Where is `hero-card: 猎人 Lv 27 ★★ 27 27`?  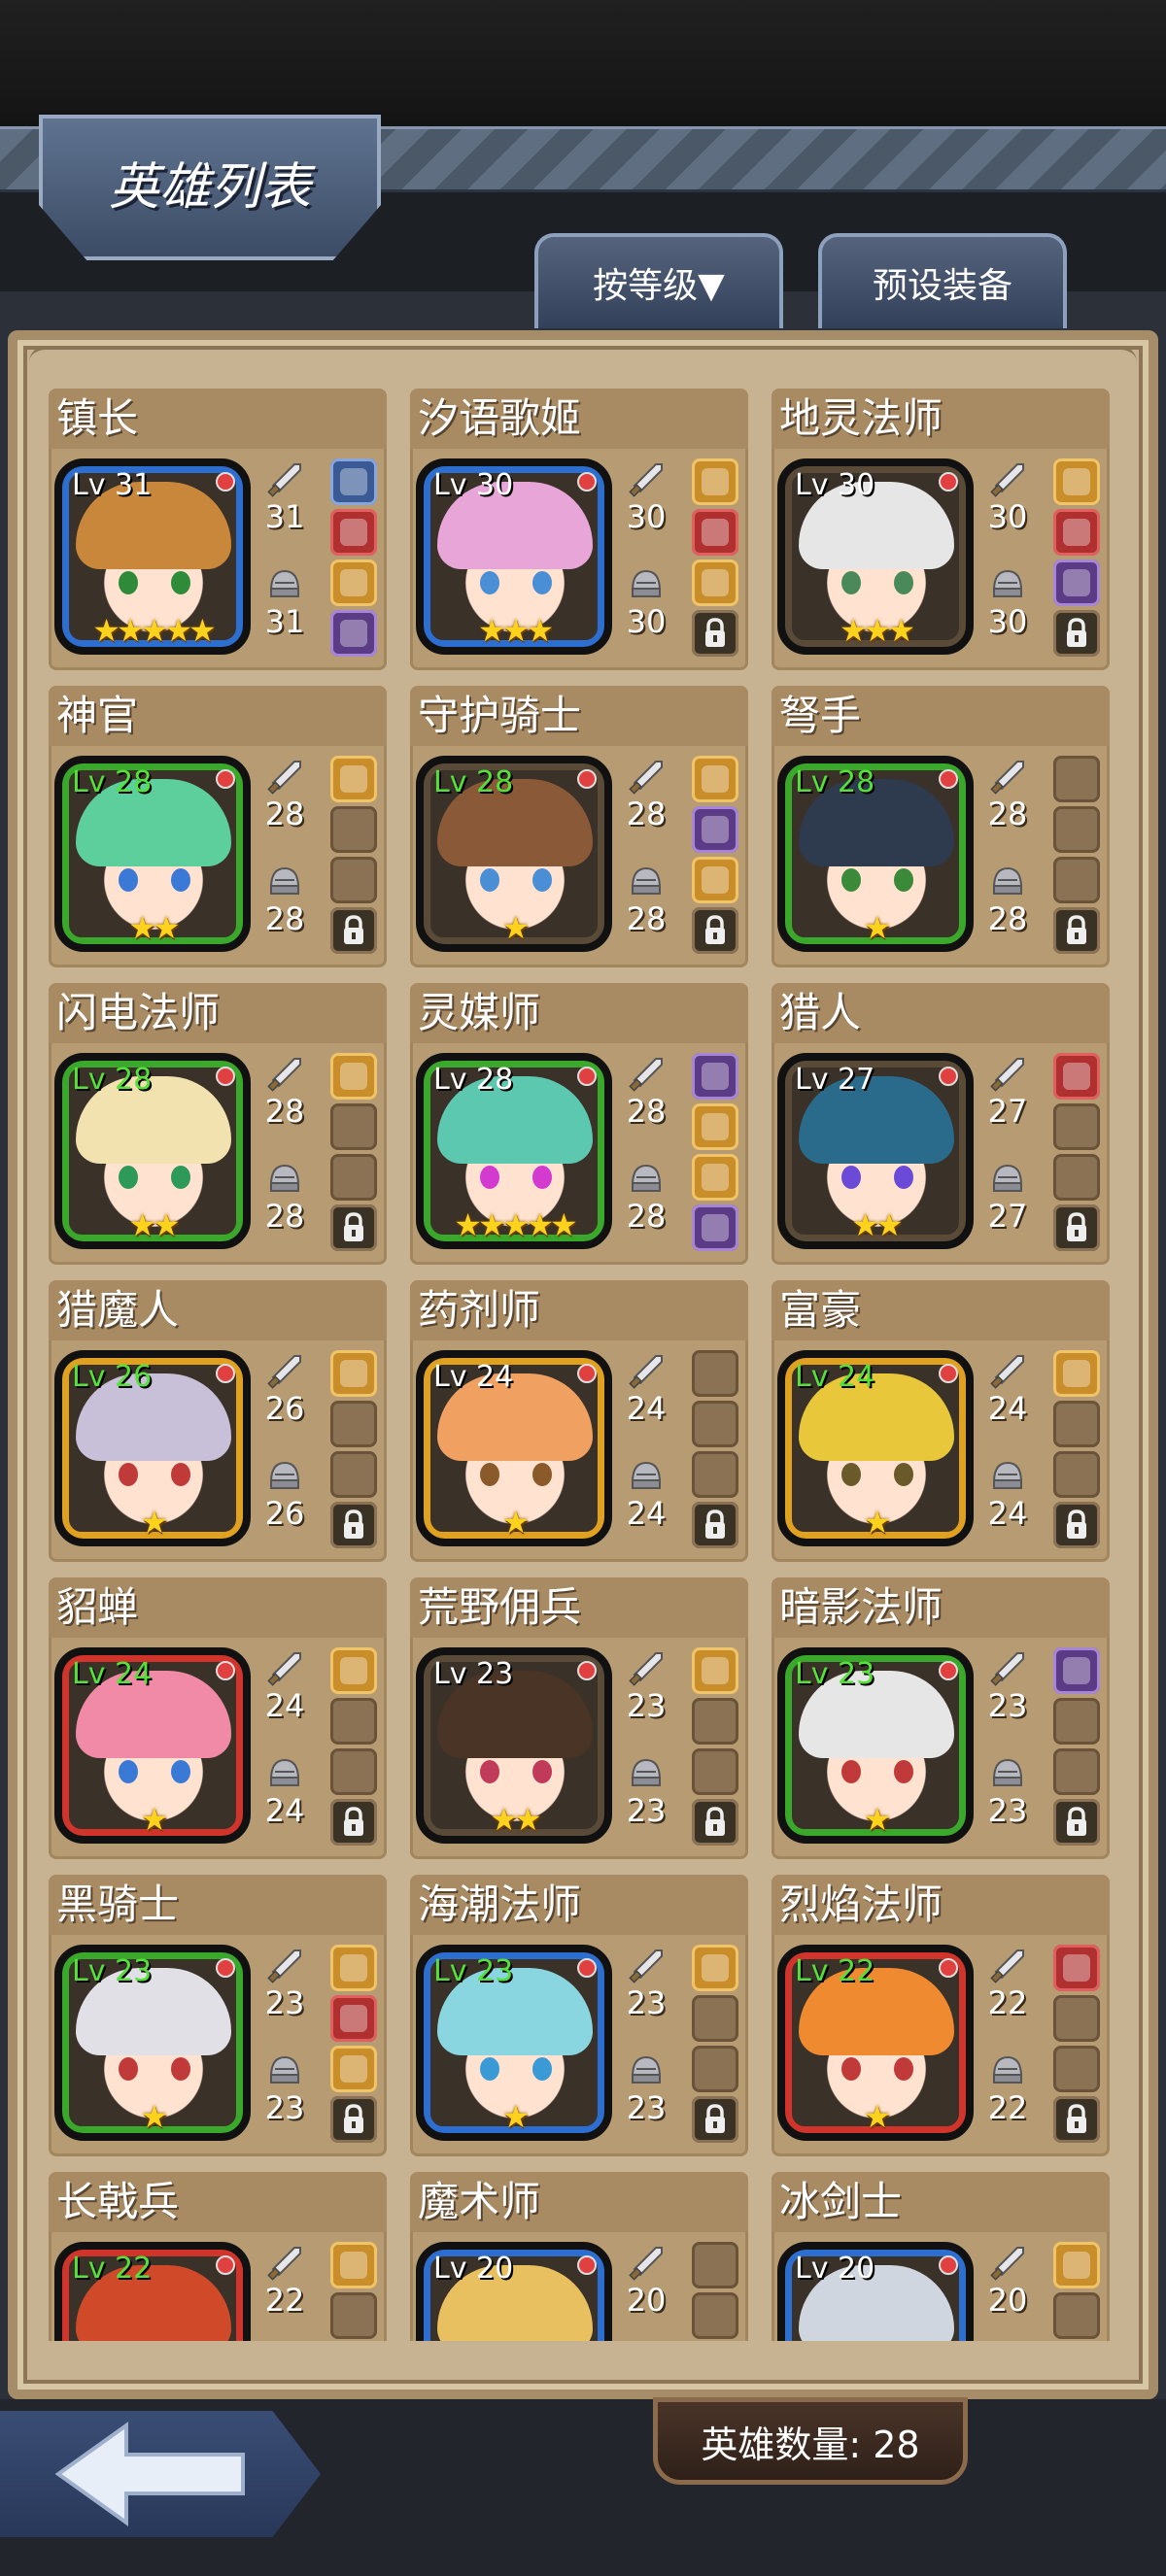 hero-card: 猎人 Lv 27 ★★ 27 27 is located at coordinates (941, 1124).